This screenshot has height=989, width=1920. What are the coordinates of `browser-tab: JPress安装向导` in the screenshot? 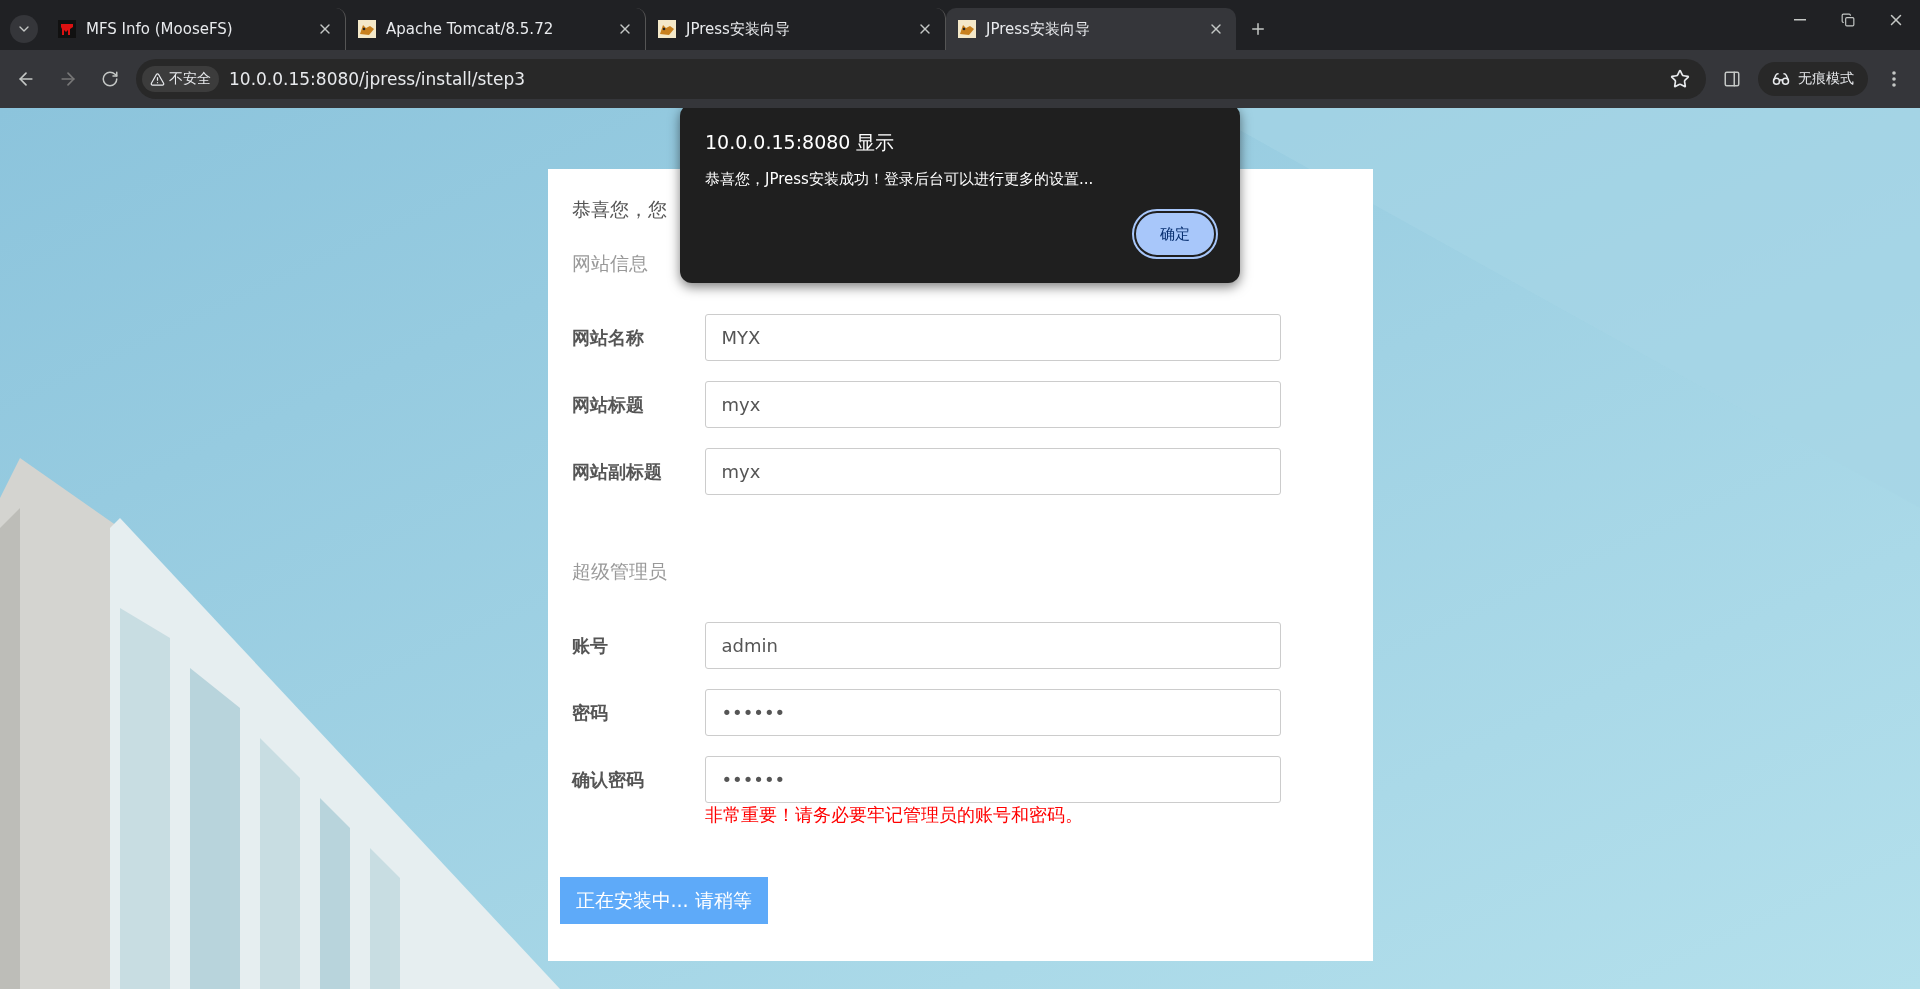 It's located at (1091, 29).